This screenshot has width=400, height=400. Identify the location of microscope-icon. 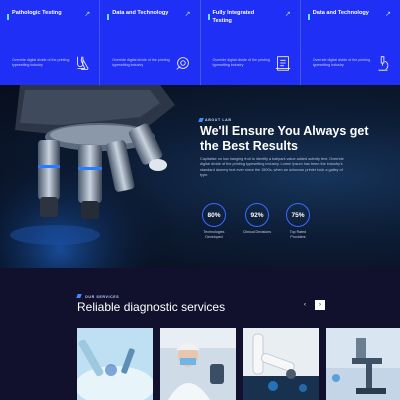
(383, 63).